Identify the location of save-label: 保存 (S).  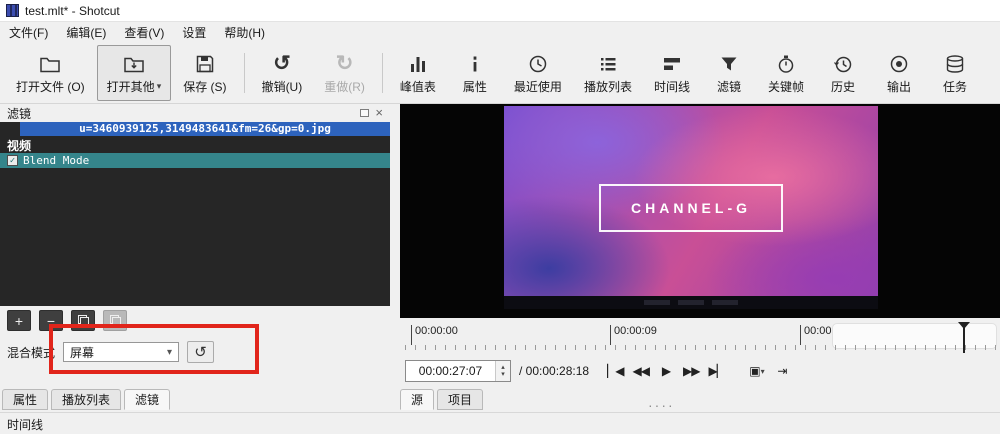
(205, 87).